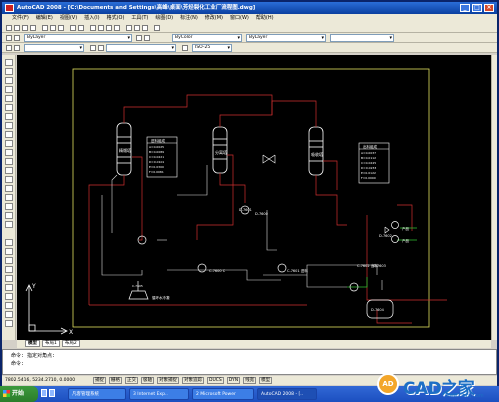 The height and width of the screenshot is (402, 499). I want to click on make-block-icon, so click(9, 170).